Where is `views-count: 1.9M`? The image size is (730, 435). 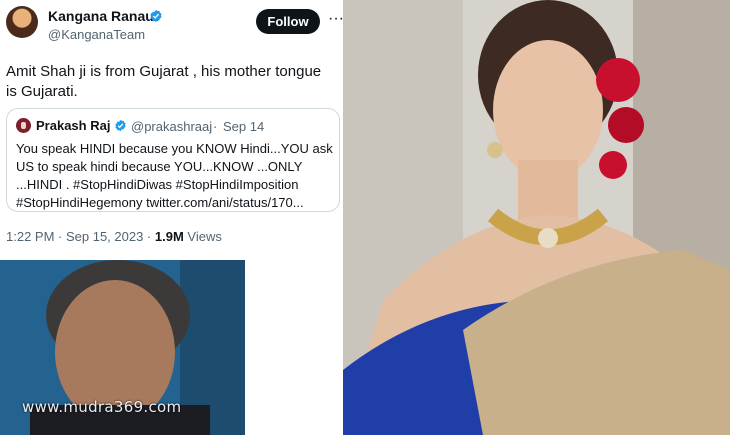 views-count: 1.9M is located at coordinates (169, 236).